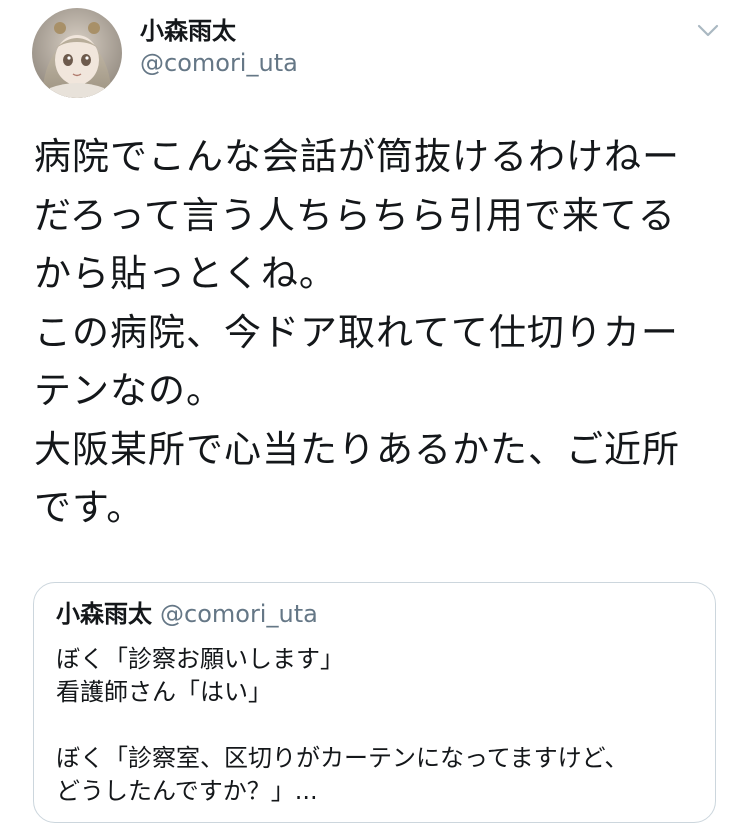 This screenshot has width=750, height=827. I want to click on tweet-text-line: です。, so click(89, 507).